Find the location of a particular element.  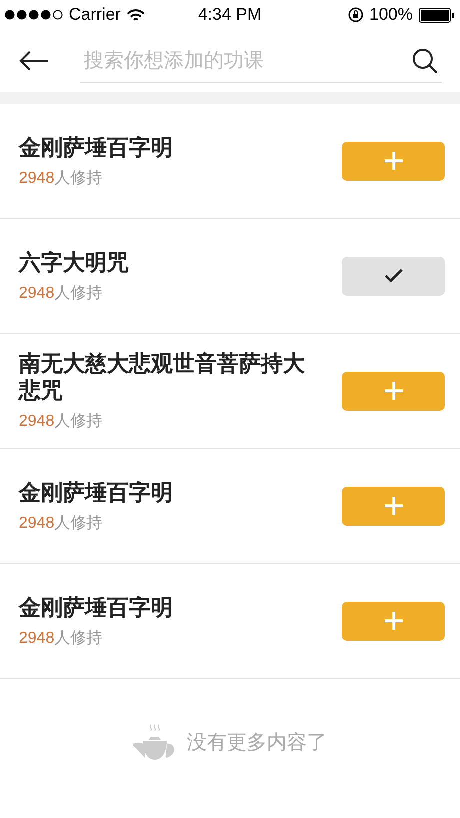

back-arrow-icon is located at coordinates (34, 61).